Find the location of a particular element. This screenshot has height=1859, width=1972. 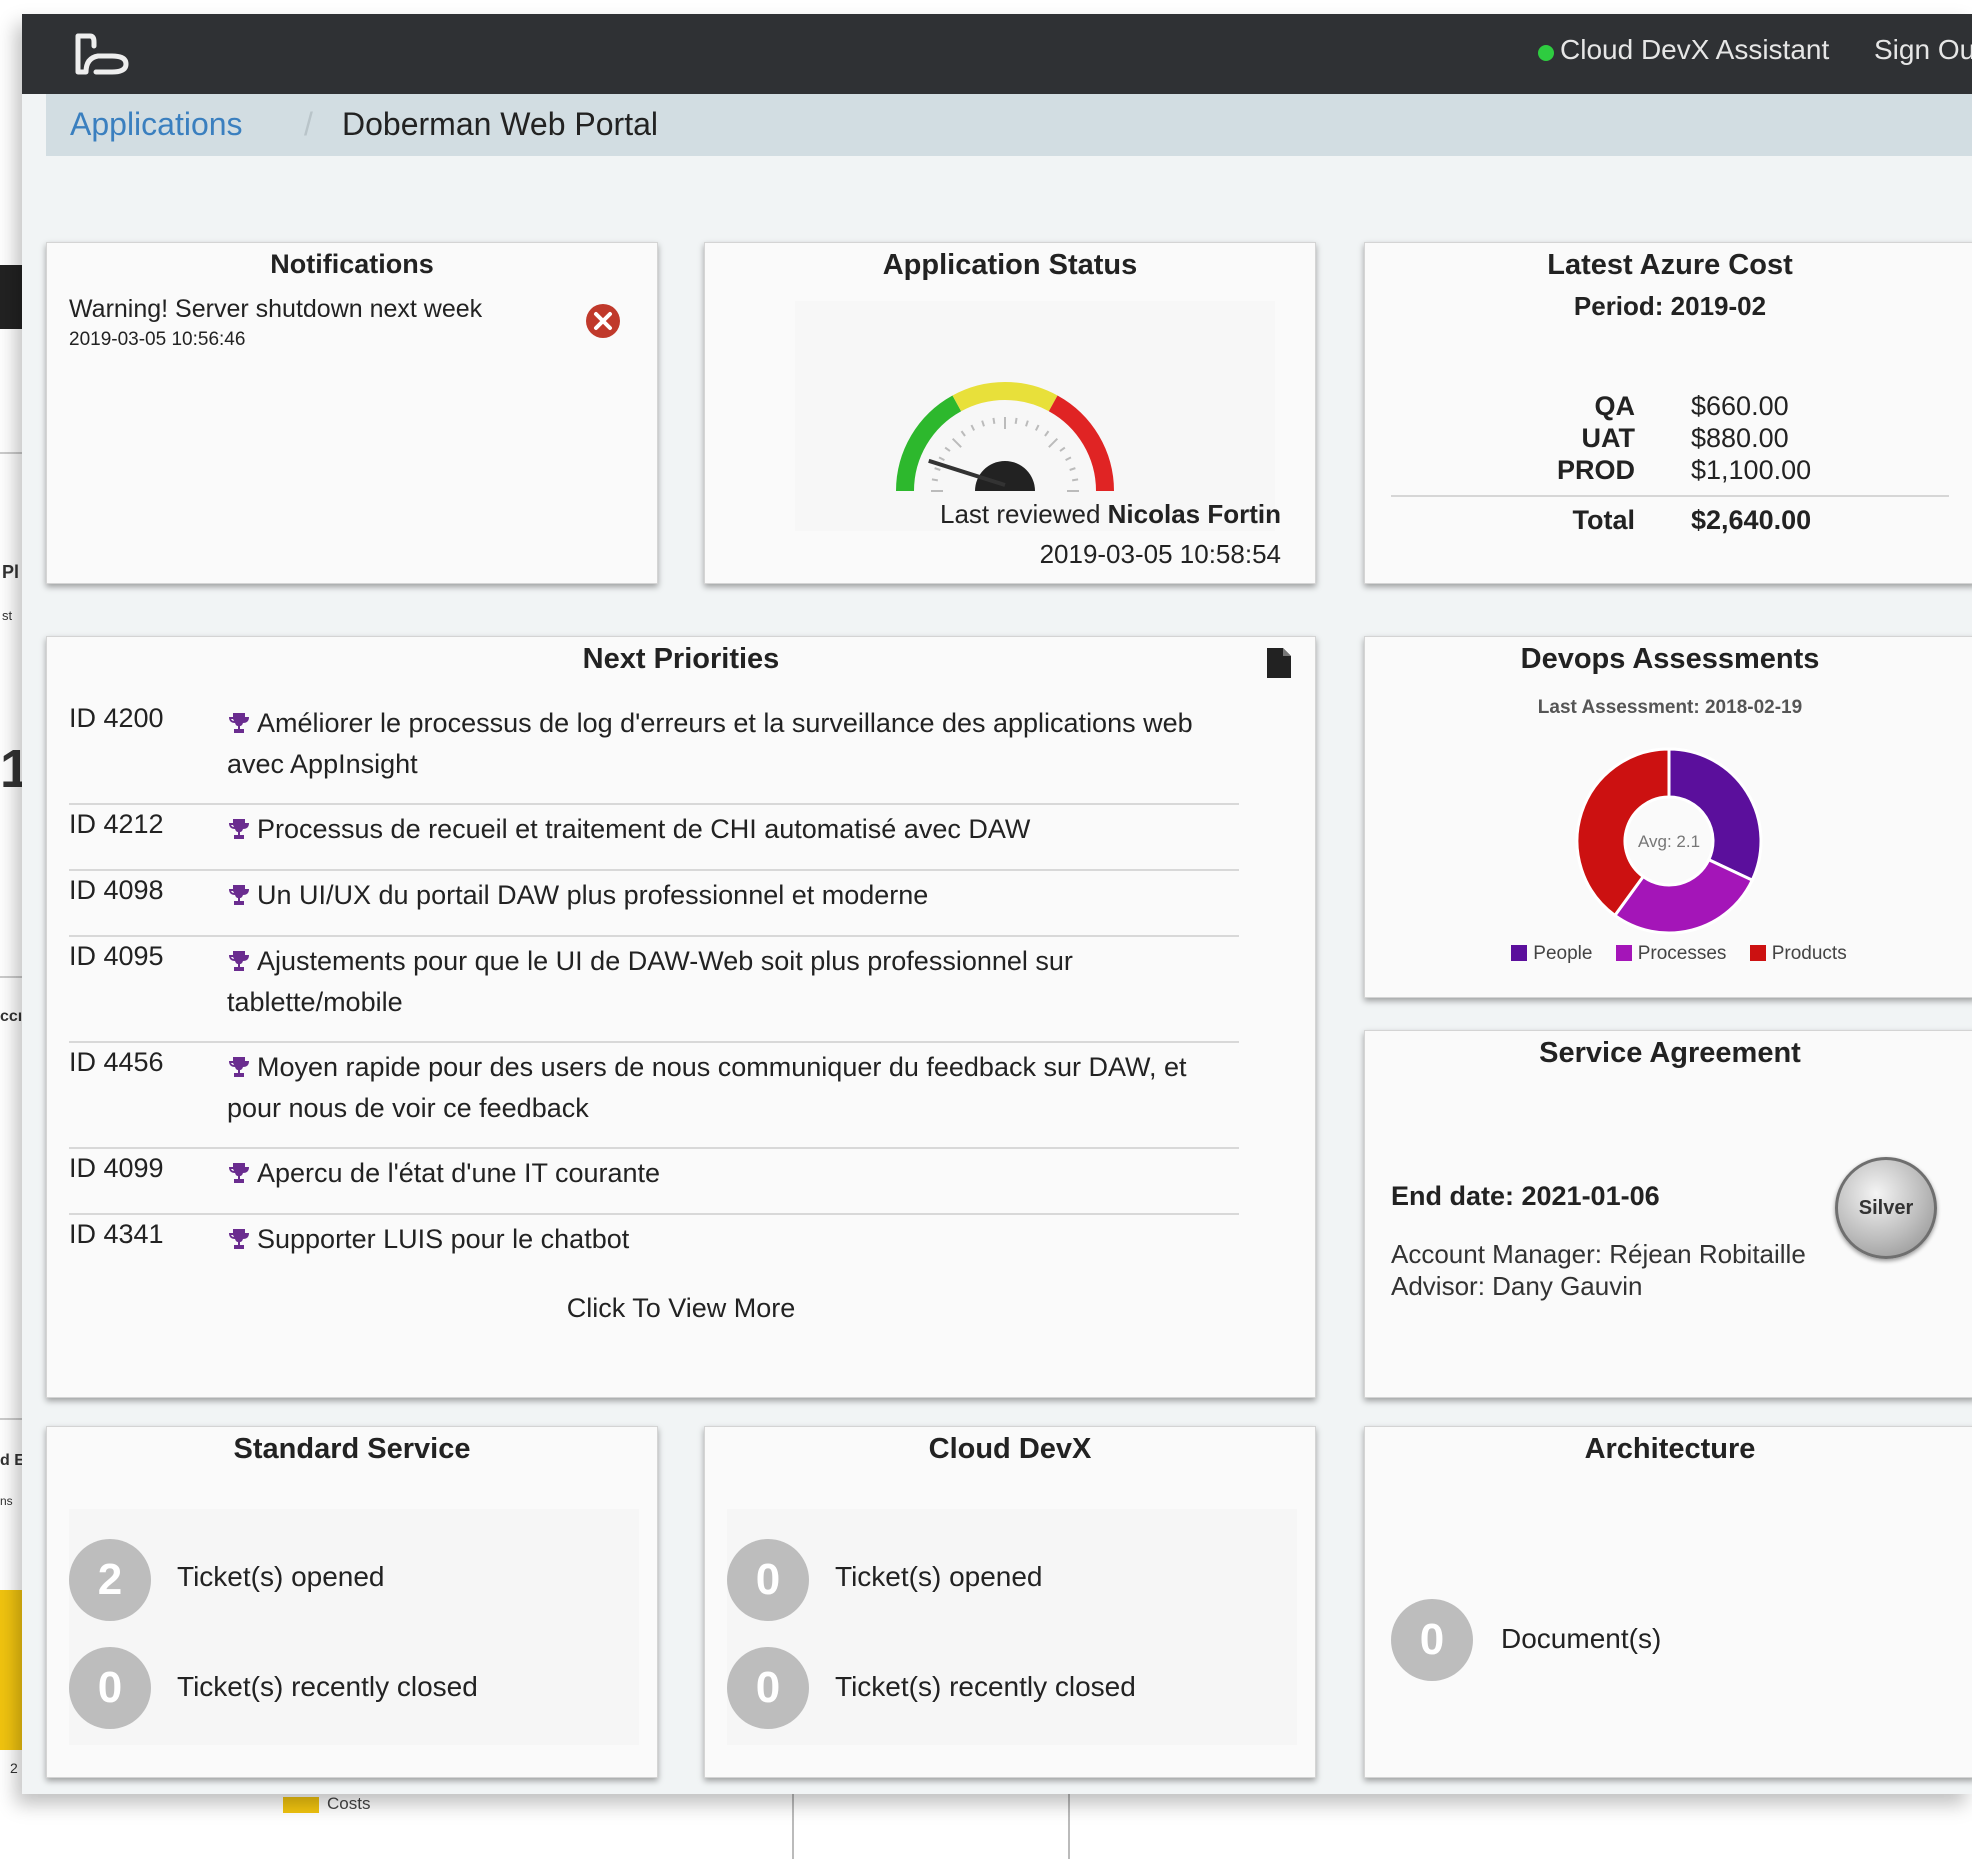

card-title: Notifications is located at coordinates (352, 264).